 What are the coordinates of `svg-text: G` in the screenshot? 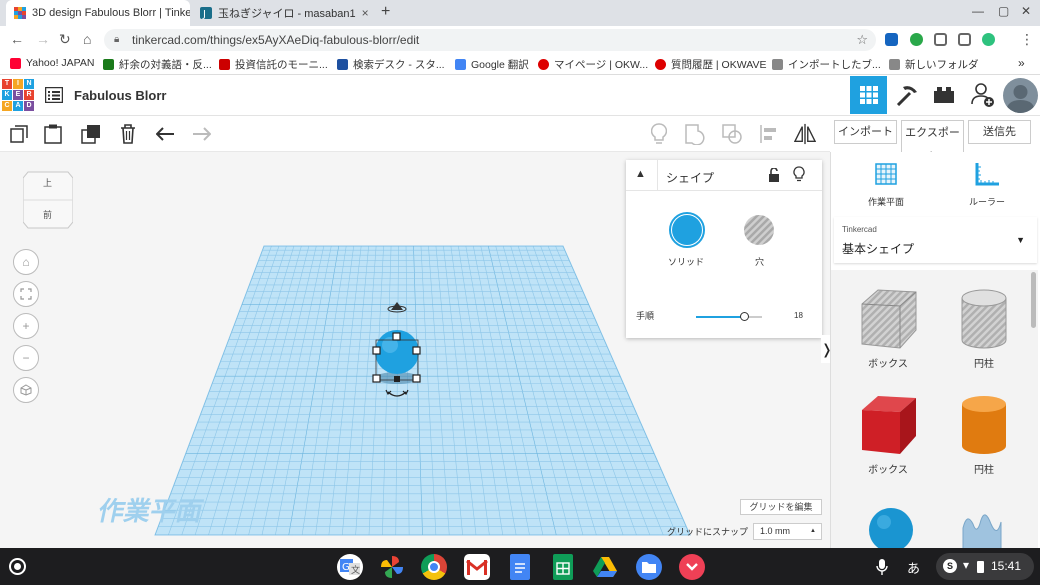 It's located at (346, 567).